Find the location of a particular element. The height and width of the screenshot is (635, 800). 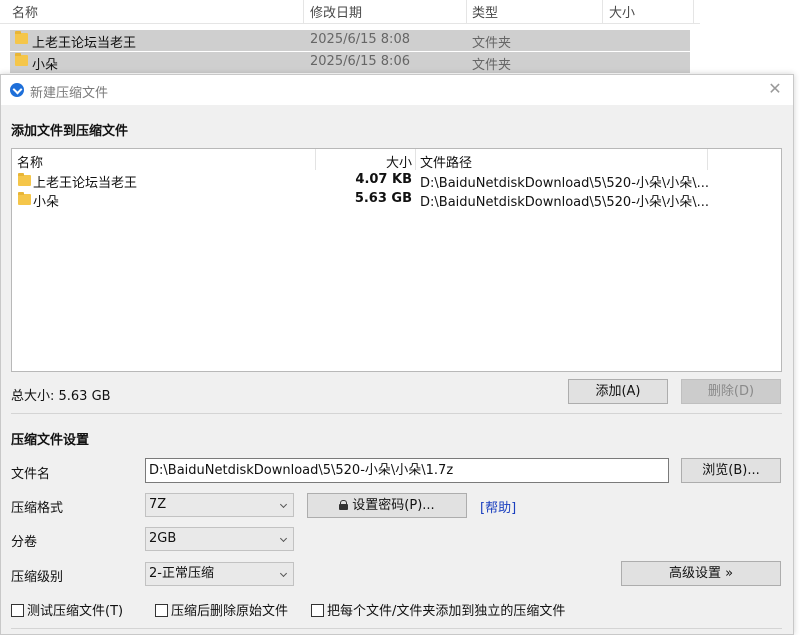

format-label: 压缩格式 is located at coordinates (37, 508).